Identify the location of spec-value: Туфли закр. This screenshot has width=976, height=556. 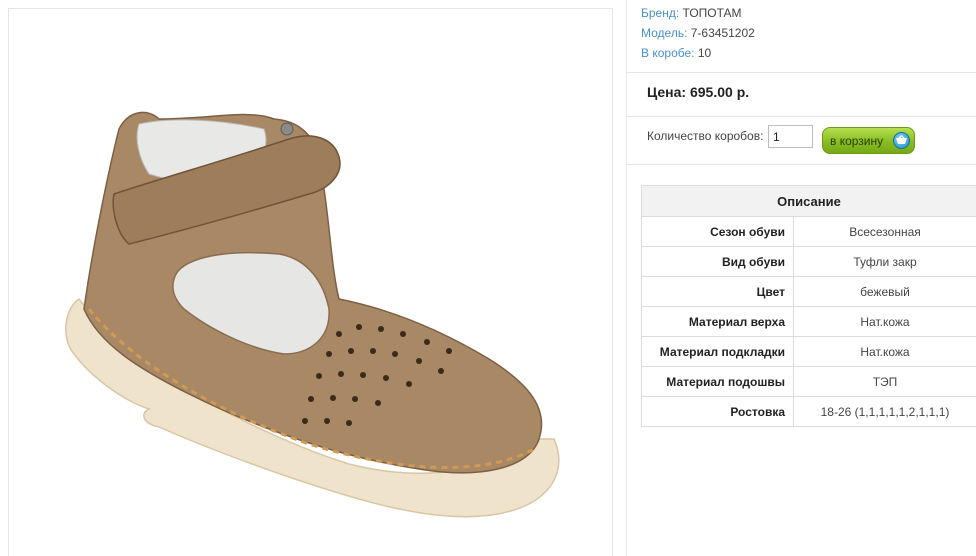
(884, 261).